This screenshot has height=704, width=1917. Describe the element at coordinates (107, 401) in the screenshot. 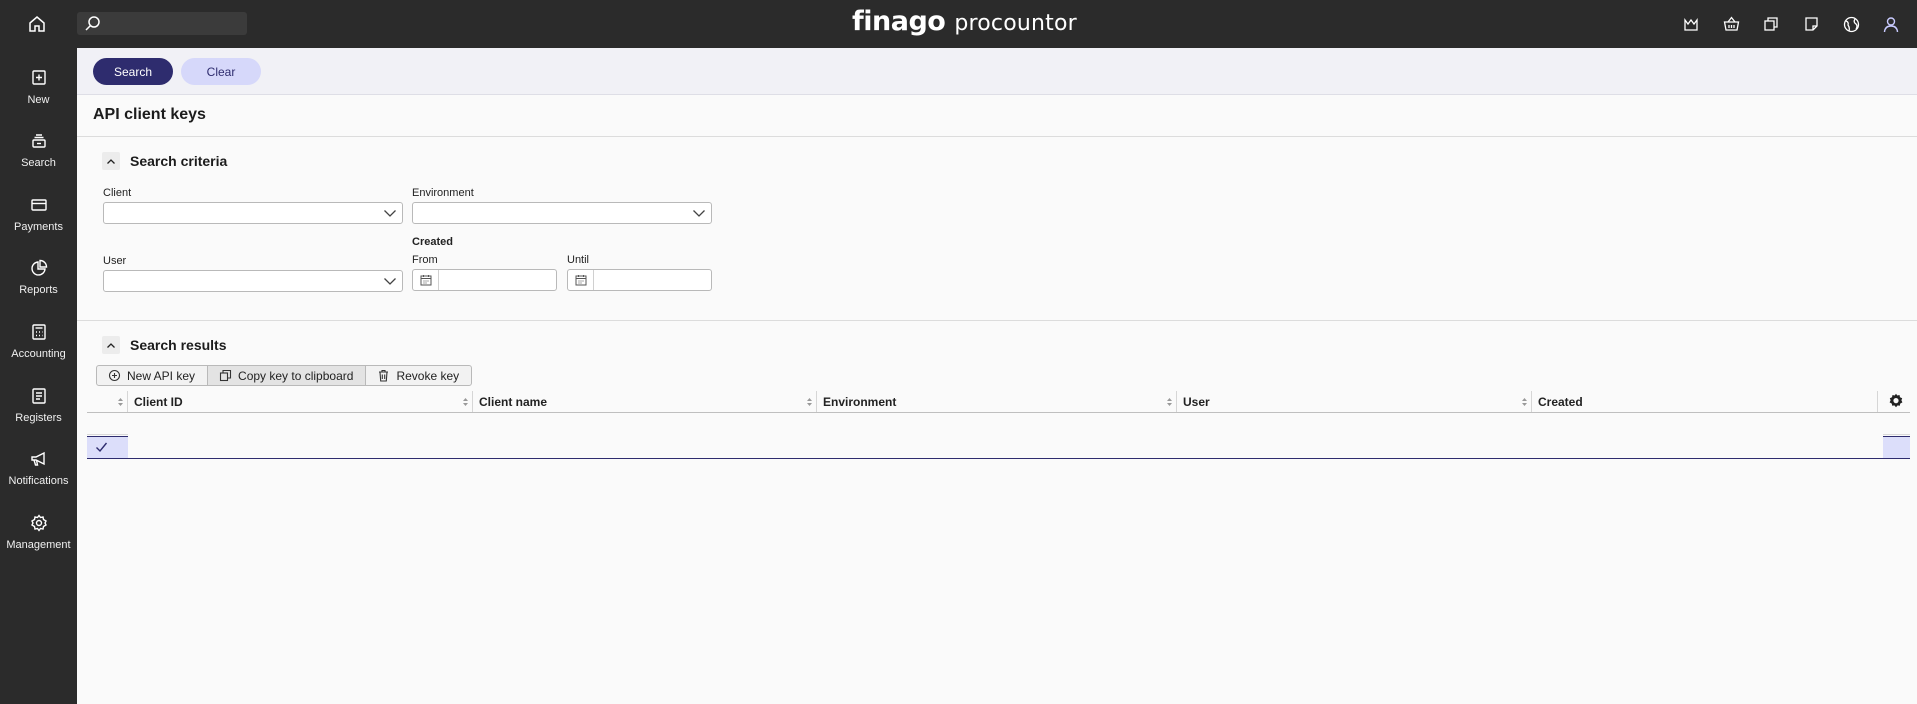

I see `select-column-header` at that location.